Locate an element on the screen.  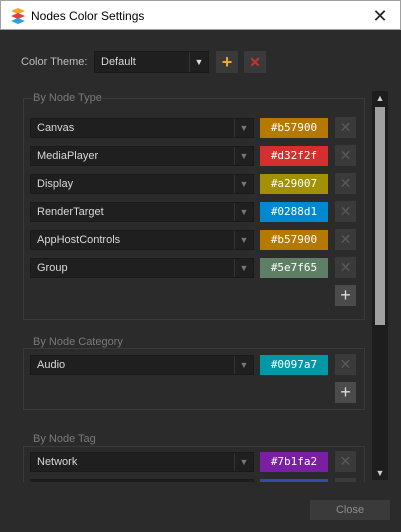
add-theme-button: + is located at coordinates (227, 62).